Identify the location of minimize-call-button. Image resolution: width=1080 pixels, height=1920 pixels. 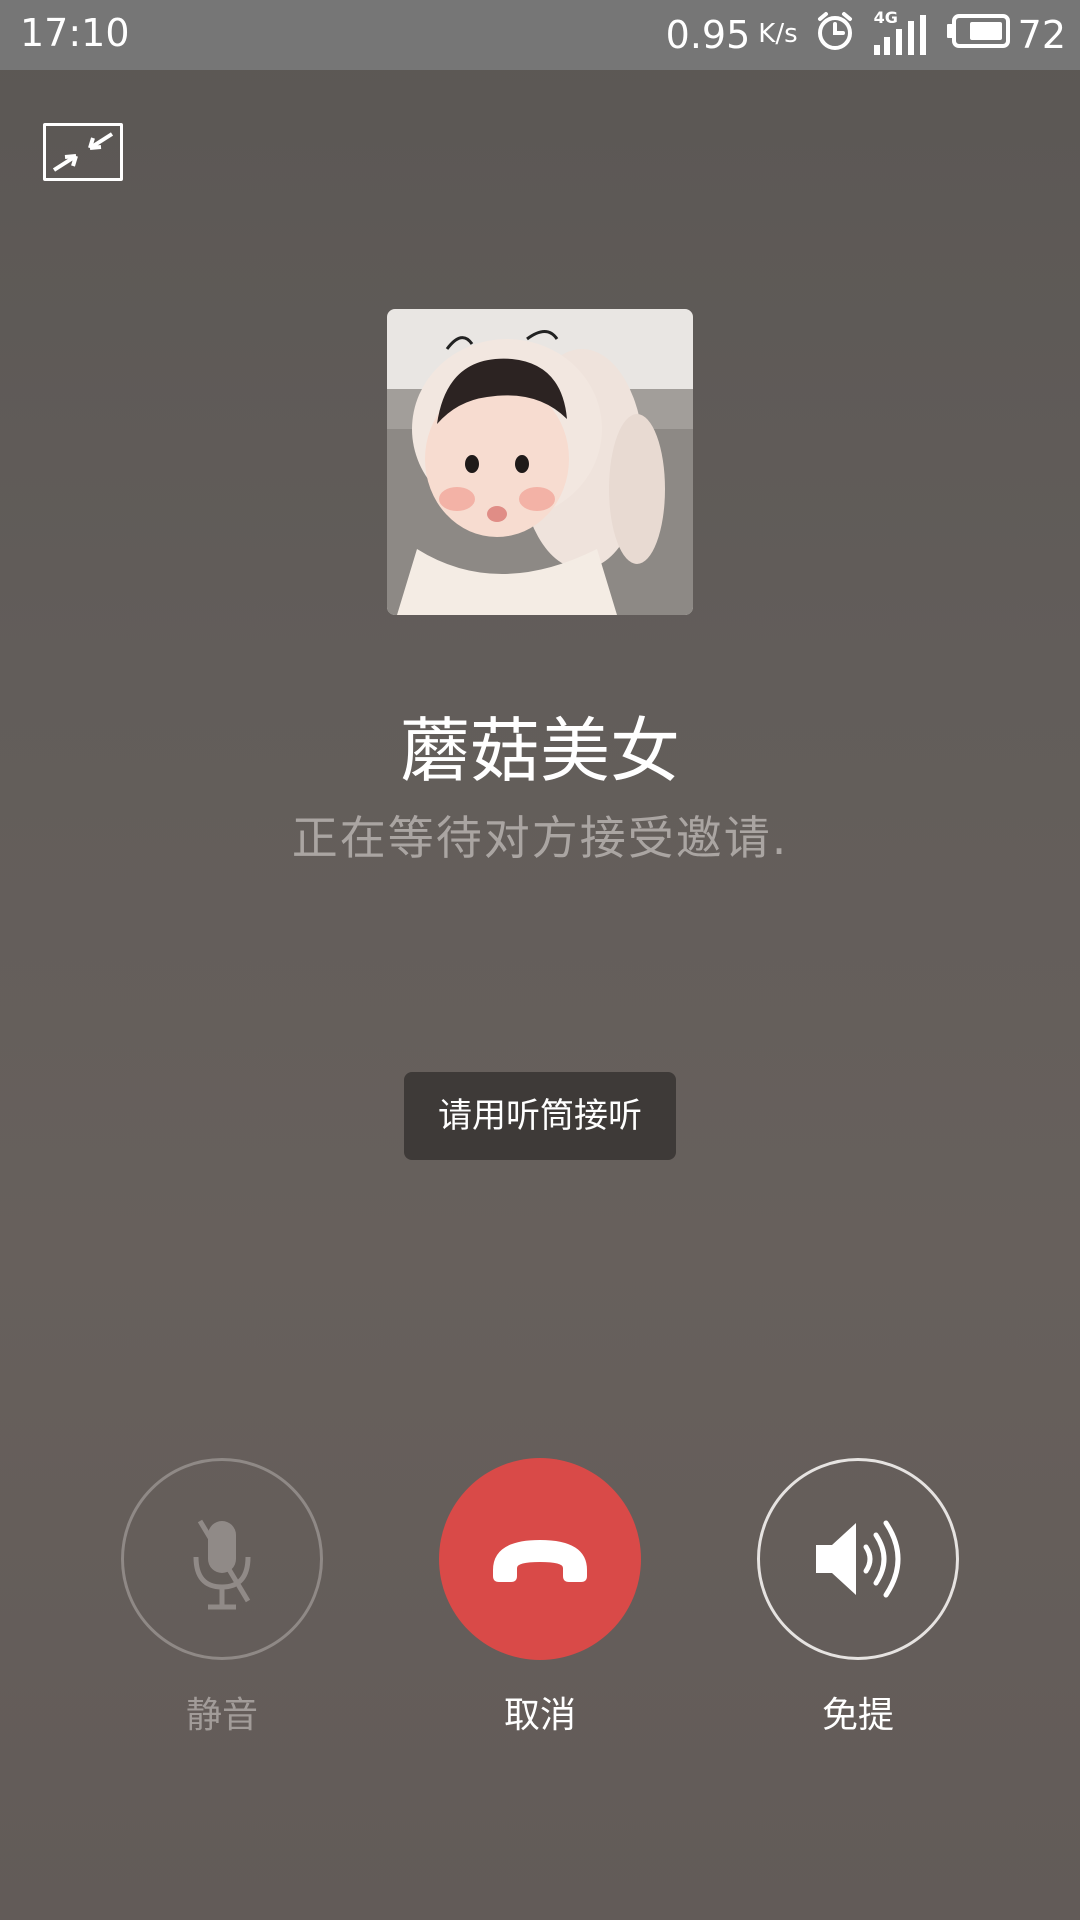
(83, 152).